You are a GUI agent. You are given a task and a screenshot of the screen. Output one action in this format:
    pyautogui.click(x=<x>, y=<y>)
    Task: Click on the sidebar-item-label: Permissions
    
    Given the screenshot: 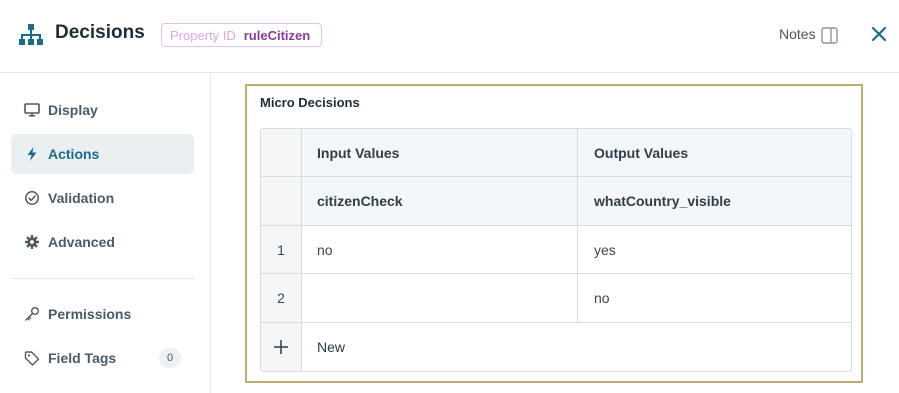 What is the action you would take?
    pyautogui.click(x=90, y=314)
    